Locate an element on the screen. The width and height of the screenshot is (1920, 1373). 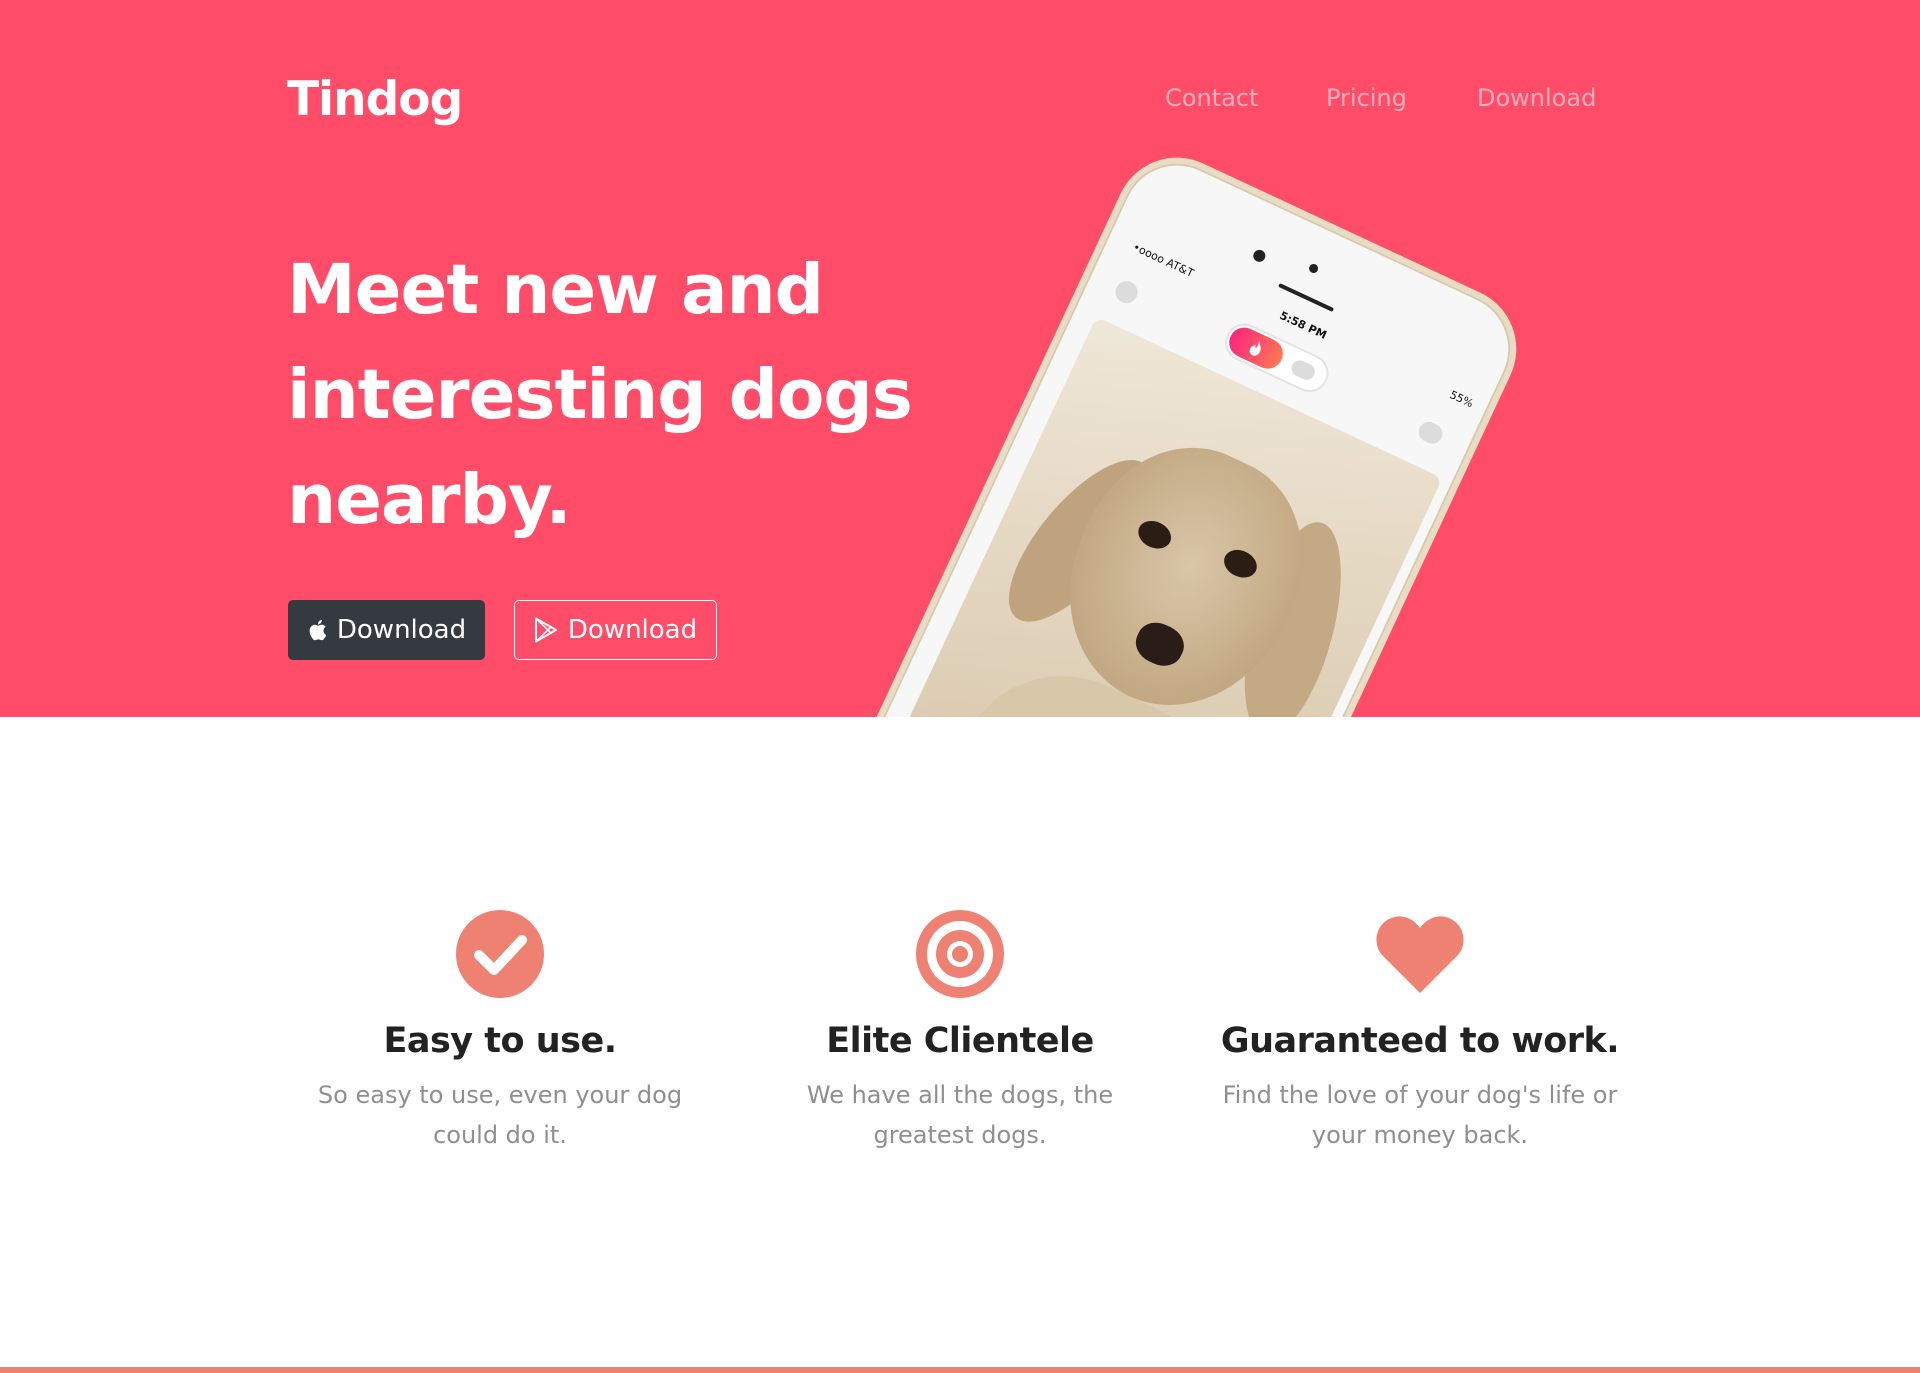
nav-link-download: Download is located at coordinates (1536, 98).